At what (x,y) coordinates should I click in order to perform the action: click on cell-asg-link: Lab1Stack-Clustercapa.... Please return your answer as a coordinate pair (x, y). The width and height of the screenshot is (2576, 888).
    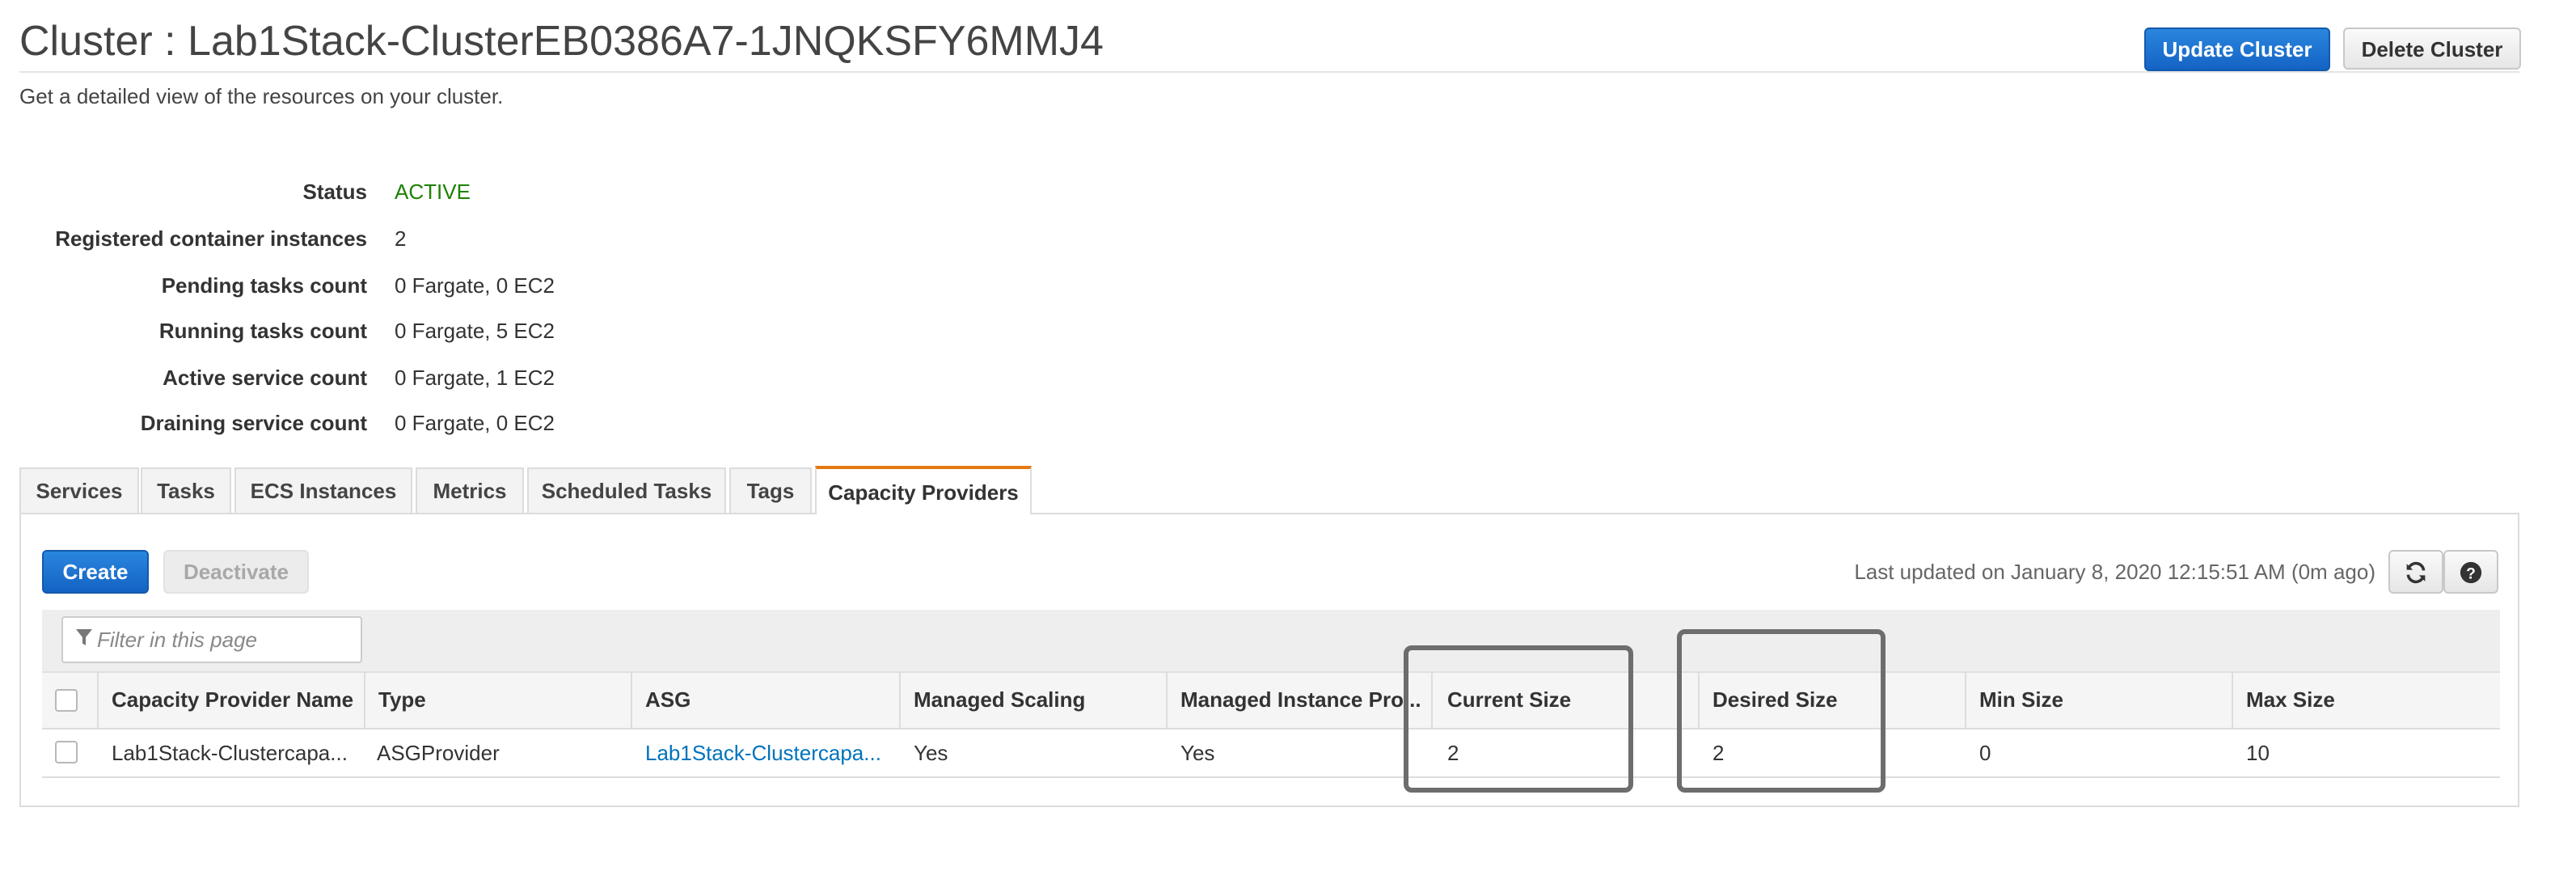
    Looking at the image, I should click on (763, 753).